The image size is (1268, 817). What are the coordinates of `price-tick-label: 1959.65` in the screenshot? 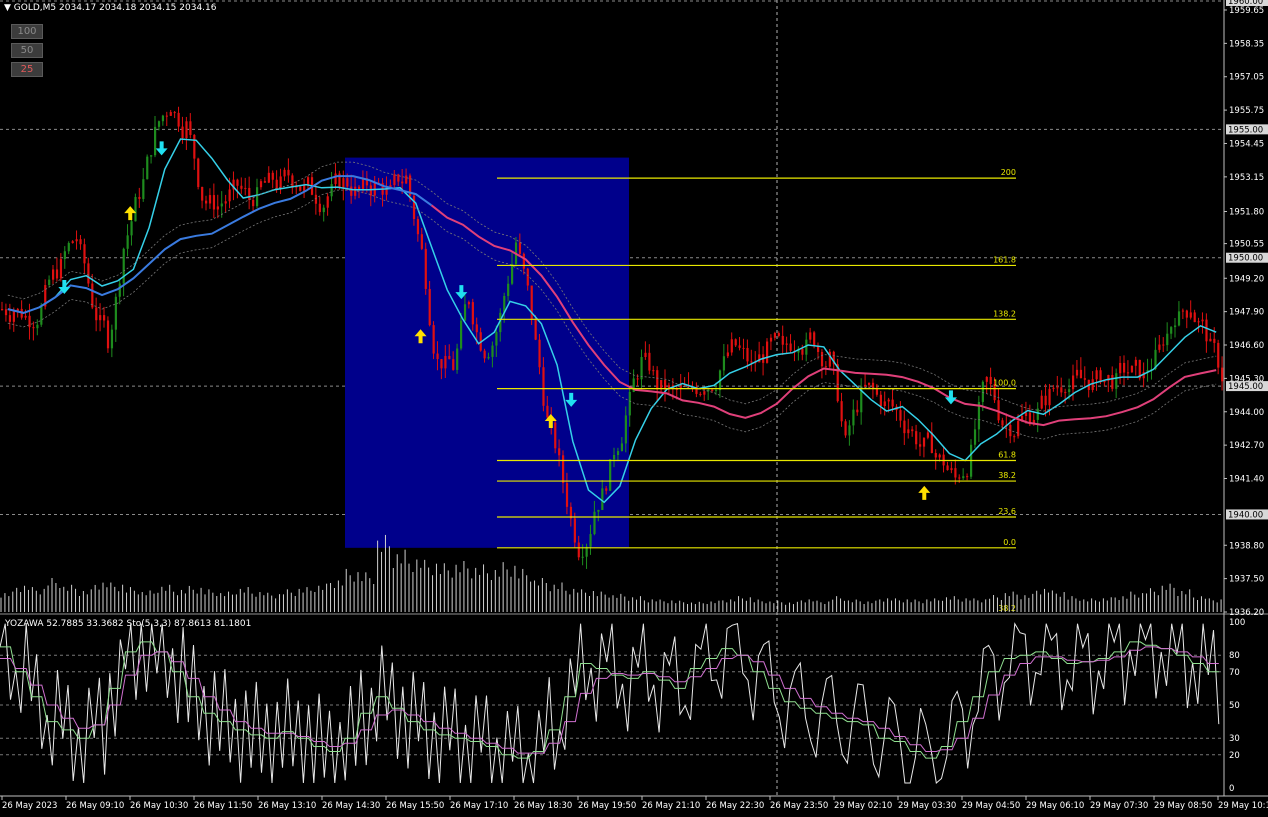 It's located at (1246, 11).